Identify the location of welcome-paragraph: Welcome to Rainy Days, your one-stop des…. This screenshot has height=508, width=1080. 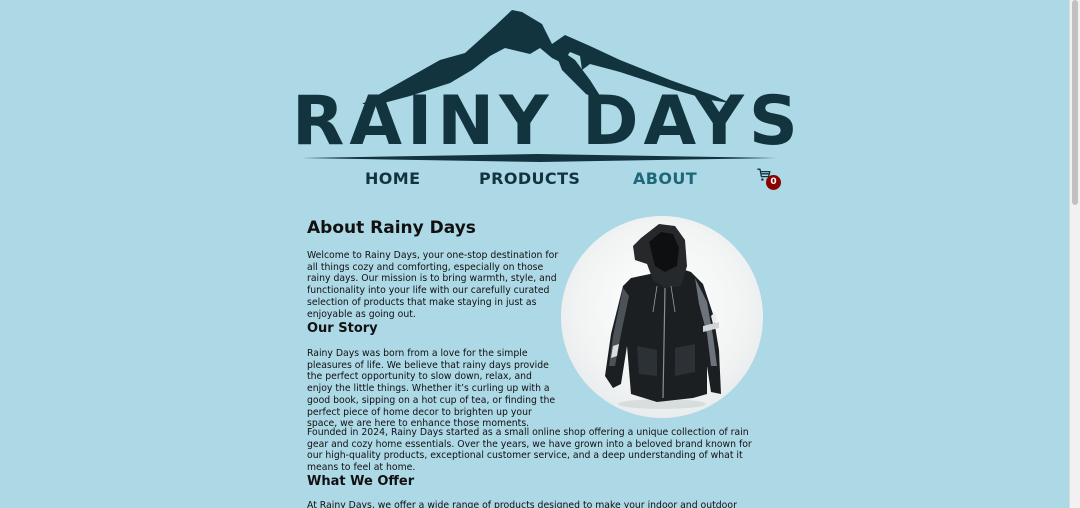
(433, 285).